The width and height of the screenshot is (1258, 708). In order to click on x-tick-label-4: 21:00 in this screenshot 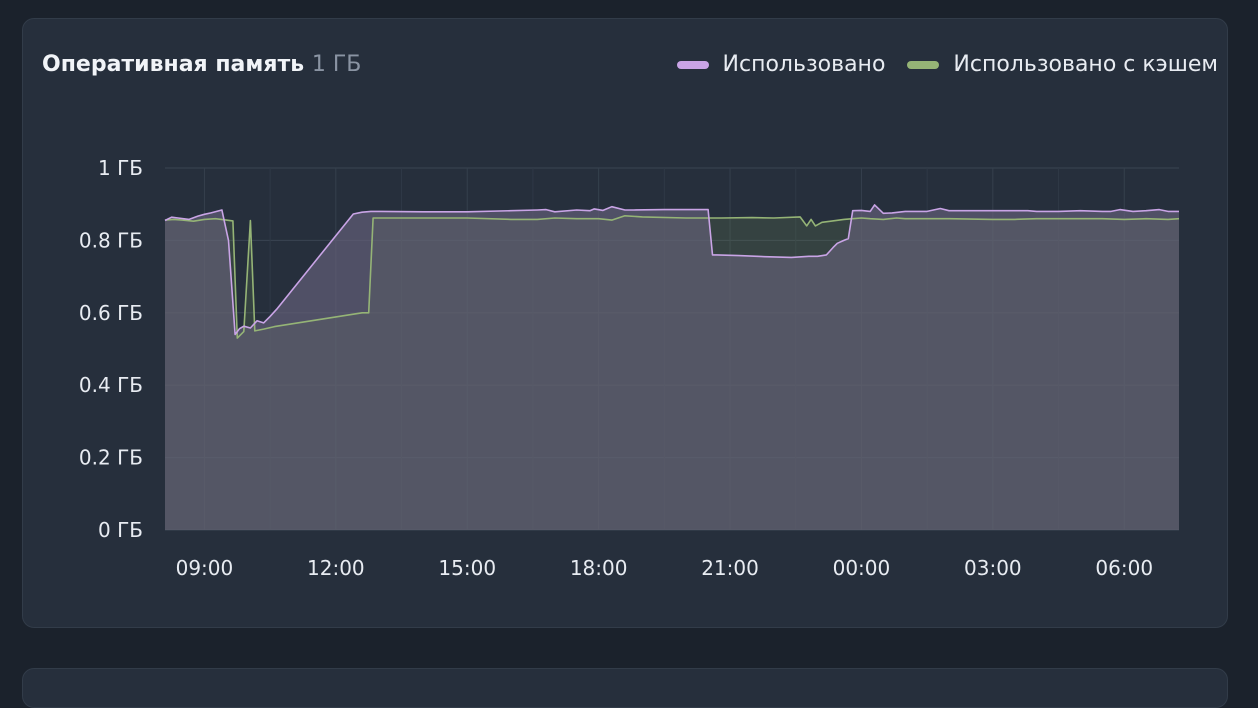, I will do `click(730, 568)`.